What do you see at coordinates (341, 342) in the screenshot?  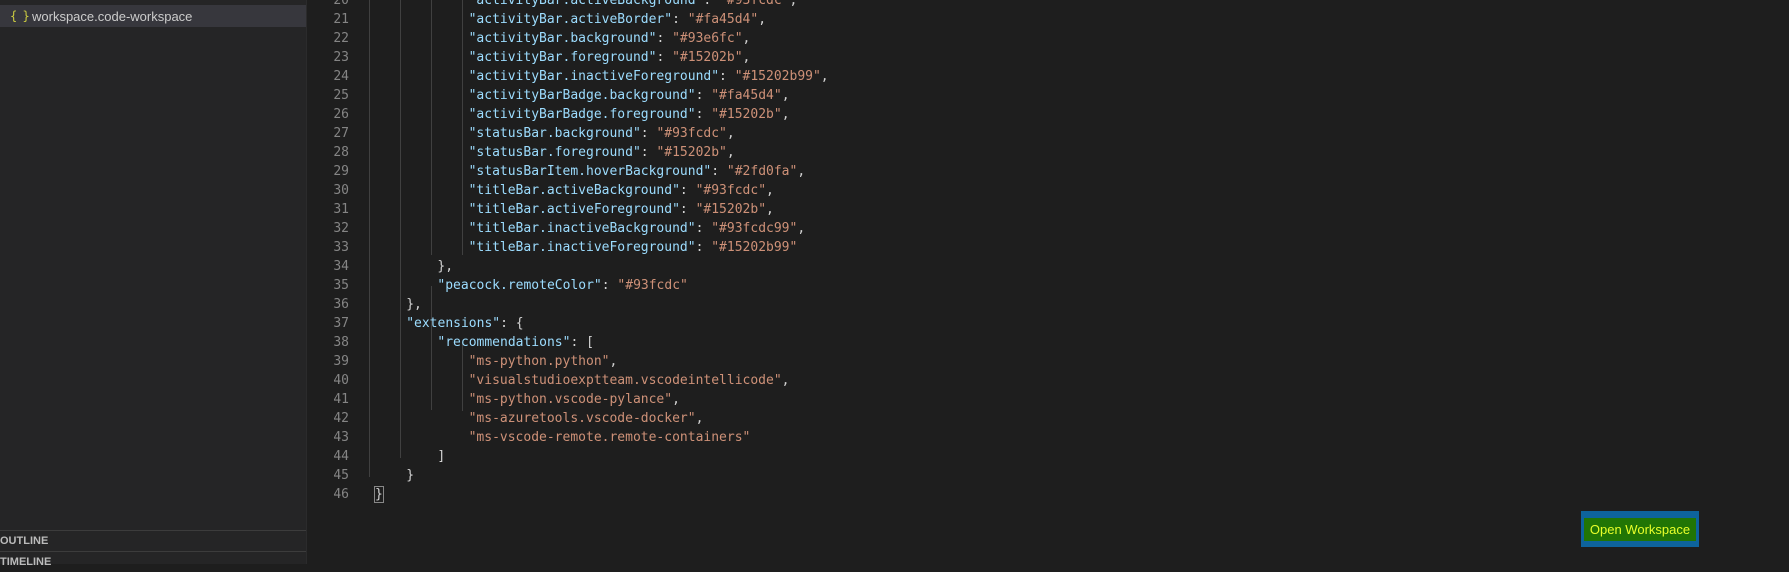 I see `line-number: 38` at bounding box center [341, 342].